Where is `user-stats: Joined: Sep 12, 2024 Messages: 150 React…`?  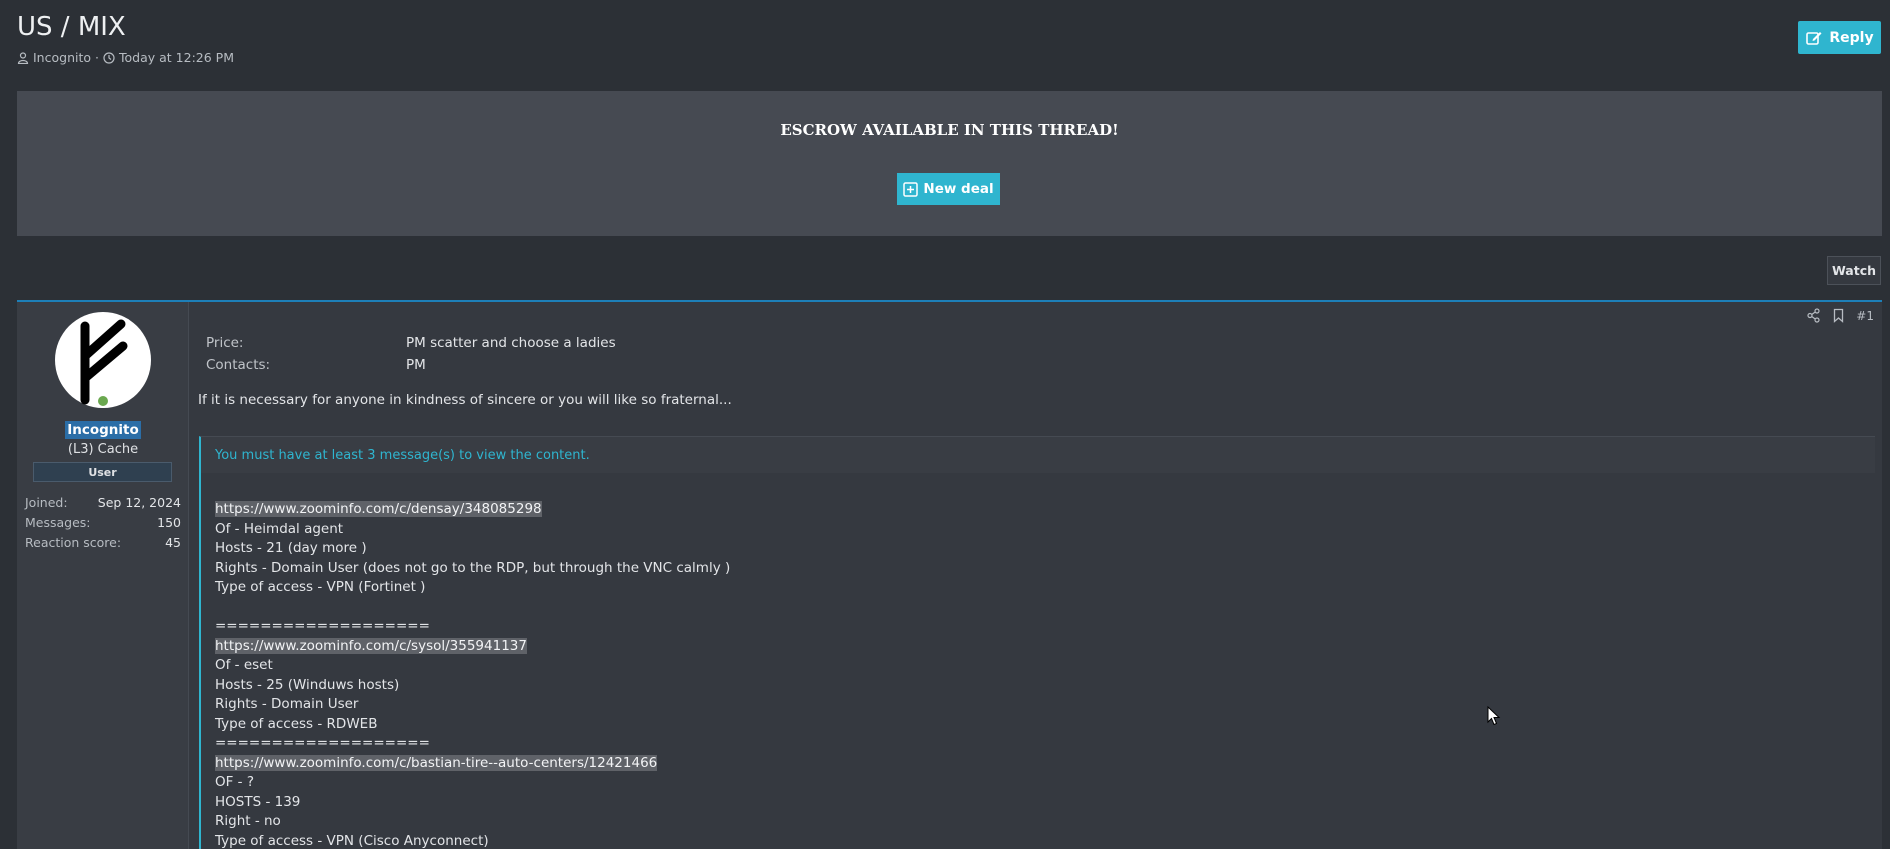 user-stats: Joined: Sep 12, 2024 Messages: 150 React… is located at coordinates (103, 522).